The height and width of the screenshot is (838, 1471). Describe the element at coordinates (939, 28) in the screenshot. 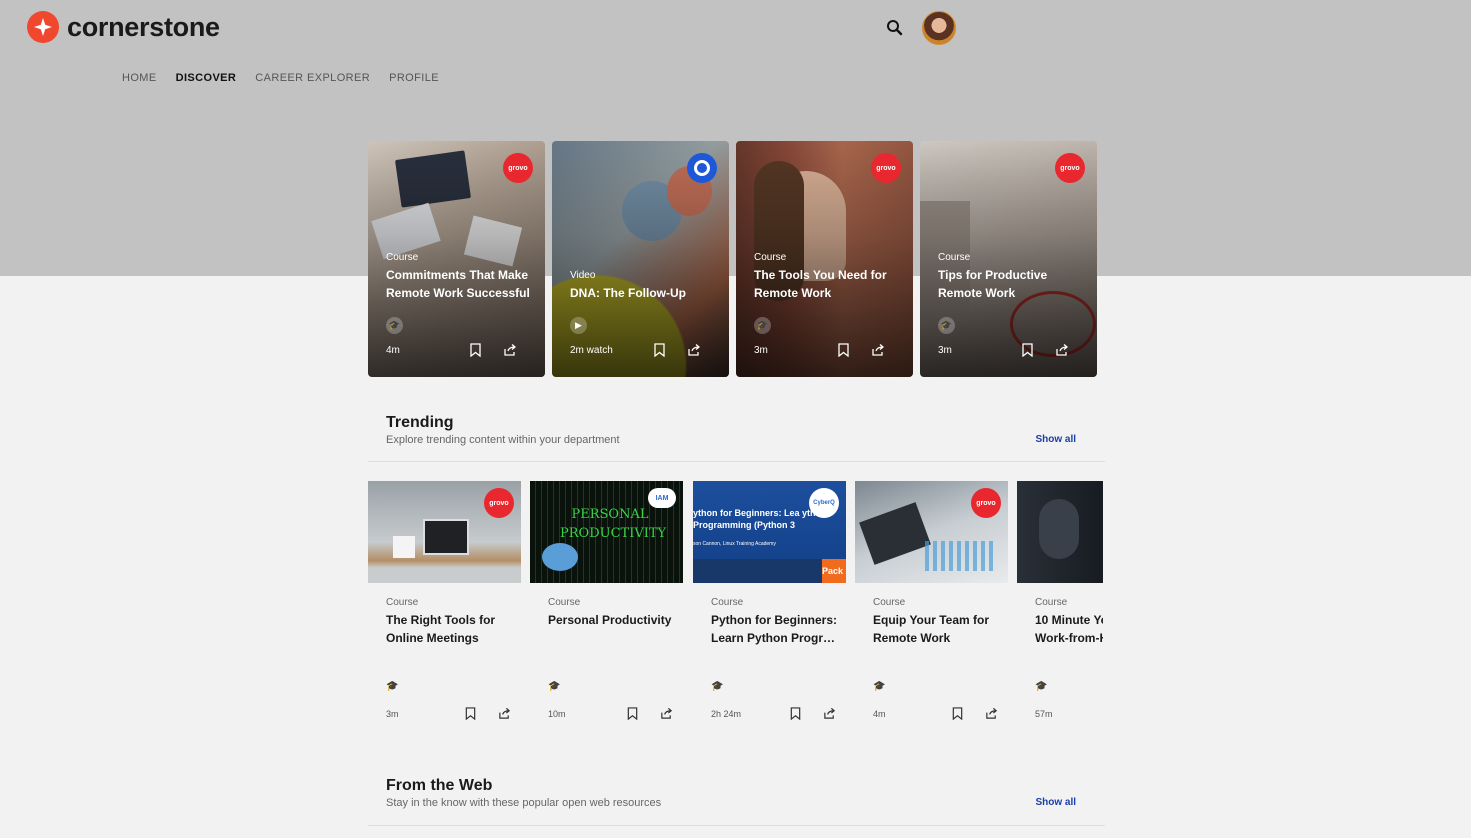

I see `user-avatar` at that location.